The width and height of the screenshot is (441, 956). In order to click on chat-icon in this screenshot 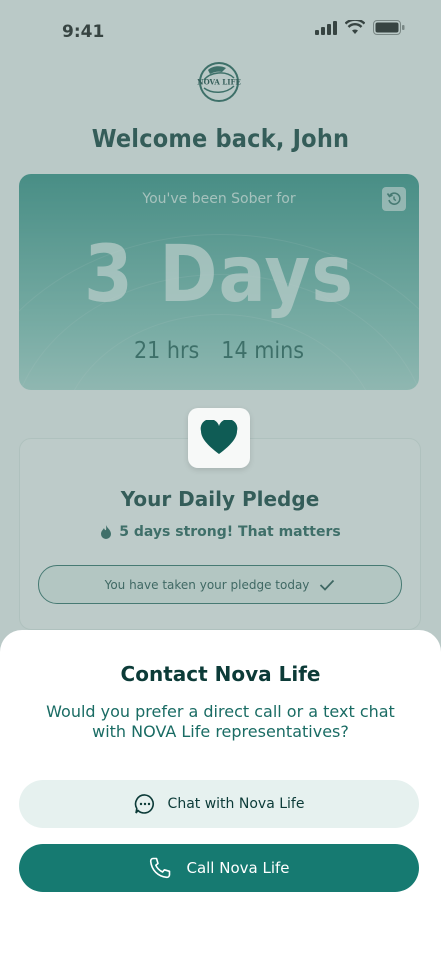, I will do `click(144, 804)`.